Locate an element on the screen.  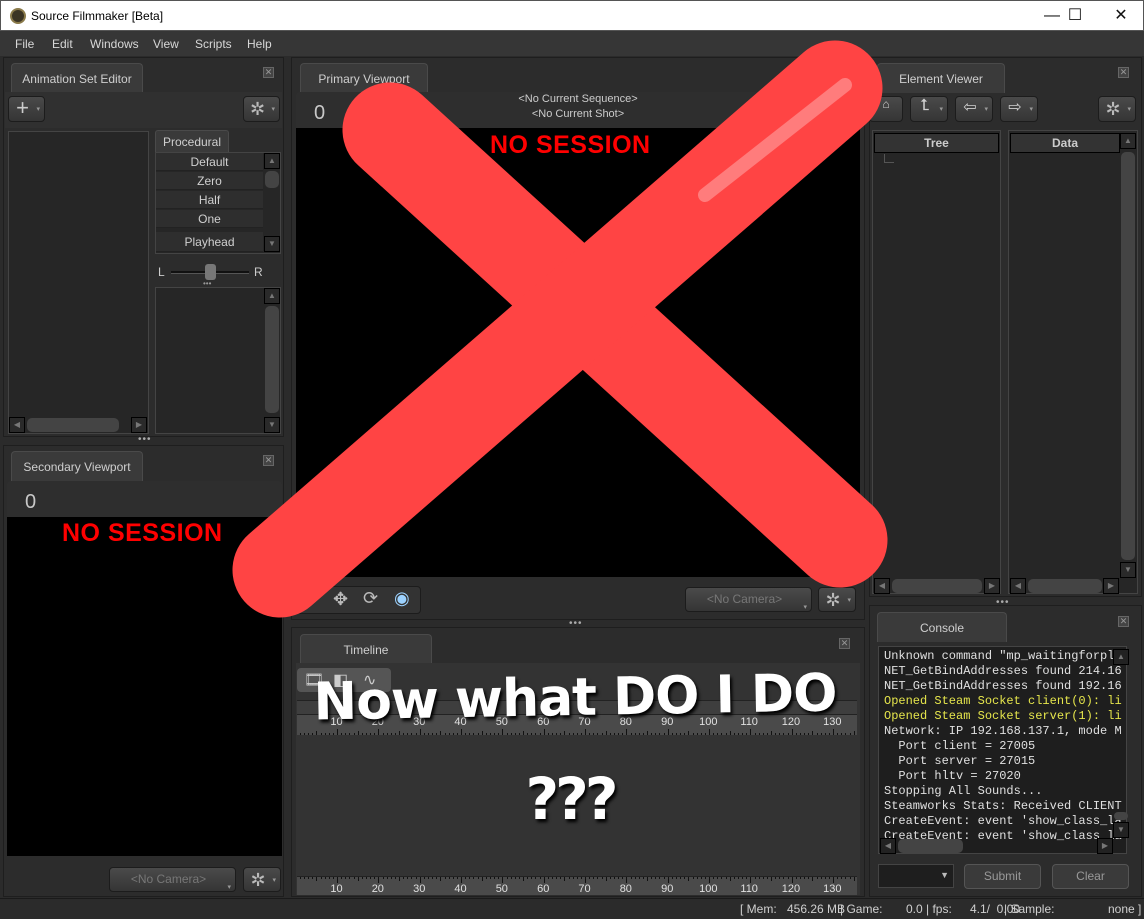
menu-edit: Edit is located at coordinates (62, 44).